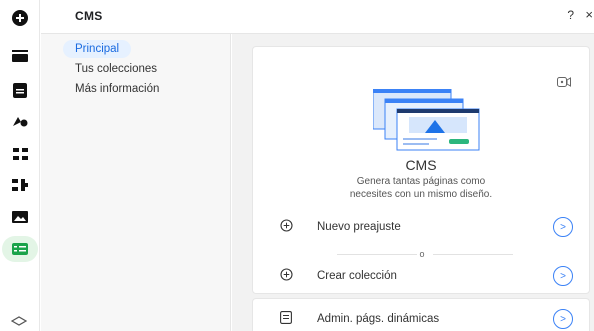 The image size is (594, 331). Describe the element at coordinates (117, 89) in the screenshot. I see `nav-item-more-info: Más información` at that location.